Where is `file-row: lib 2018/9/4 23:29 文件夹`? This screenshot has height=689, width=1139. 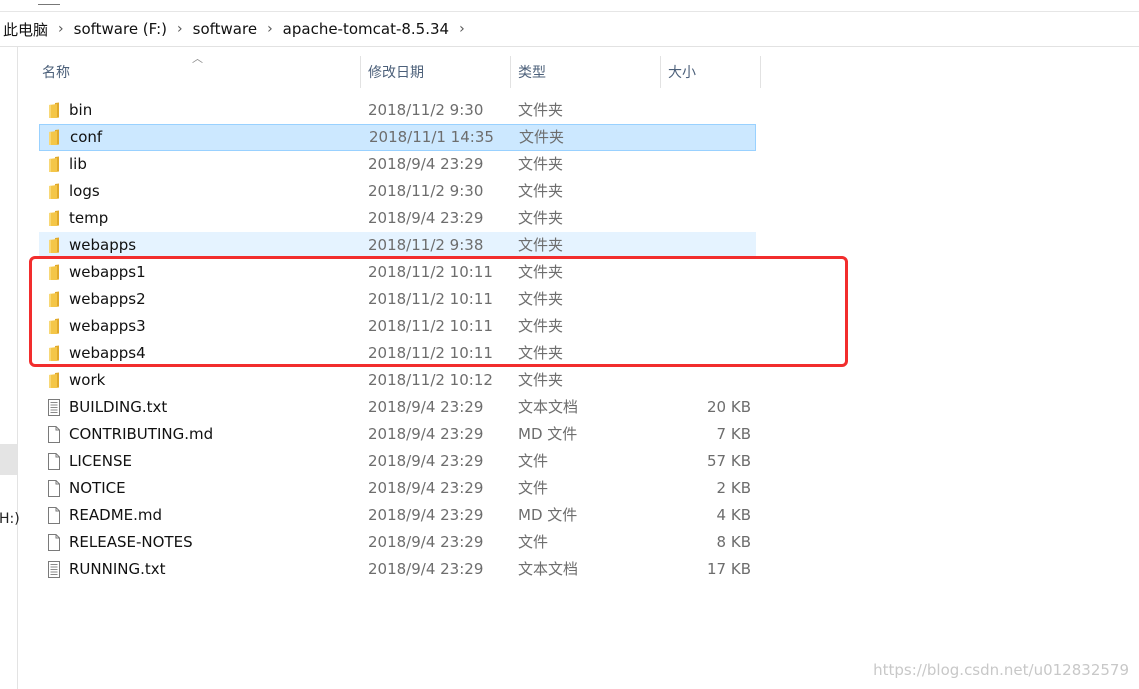
file-row: lib 2018/9/4 23:29 文件夹 is located at coordinates (397, 164).